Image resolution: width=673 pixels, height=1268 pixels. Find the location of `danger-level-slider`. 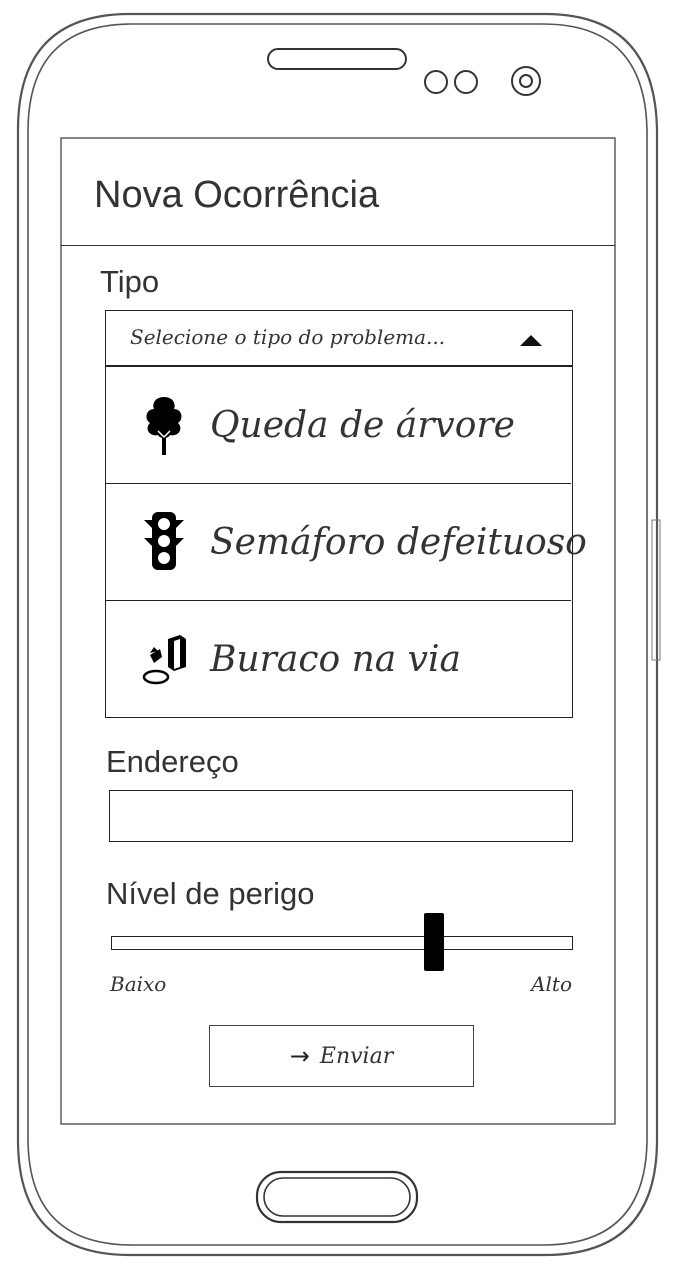

danger-level-slider is located at coordinates (342, 943).